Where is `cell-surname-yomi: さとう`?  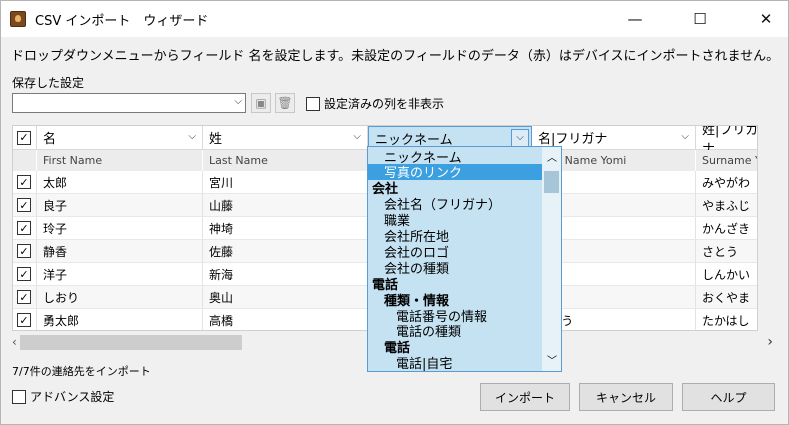 cell-surname-yomi: さとう is located at coordinates (726, 251).